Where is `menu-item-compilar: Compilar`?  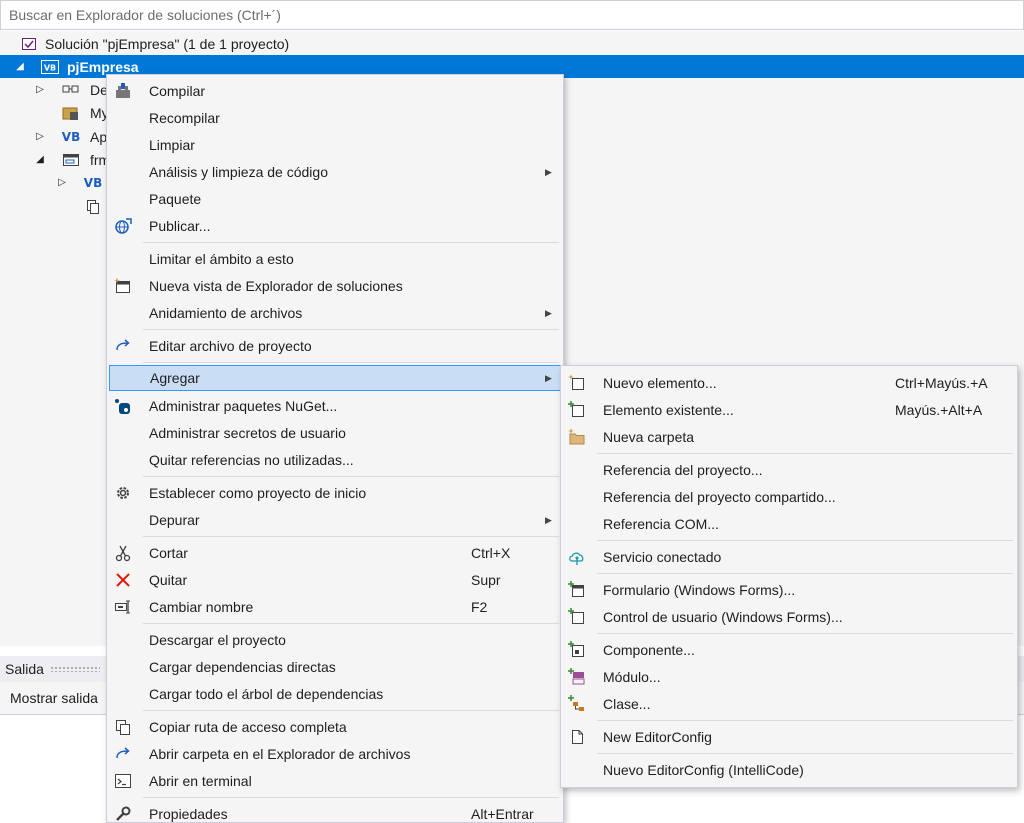 menu-item-compilar: Compilar is located at coordinates (335, 91).